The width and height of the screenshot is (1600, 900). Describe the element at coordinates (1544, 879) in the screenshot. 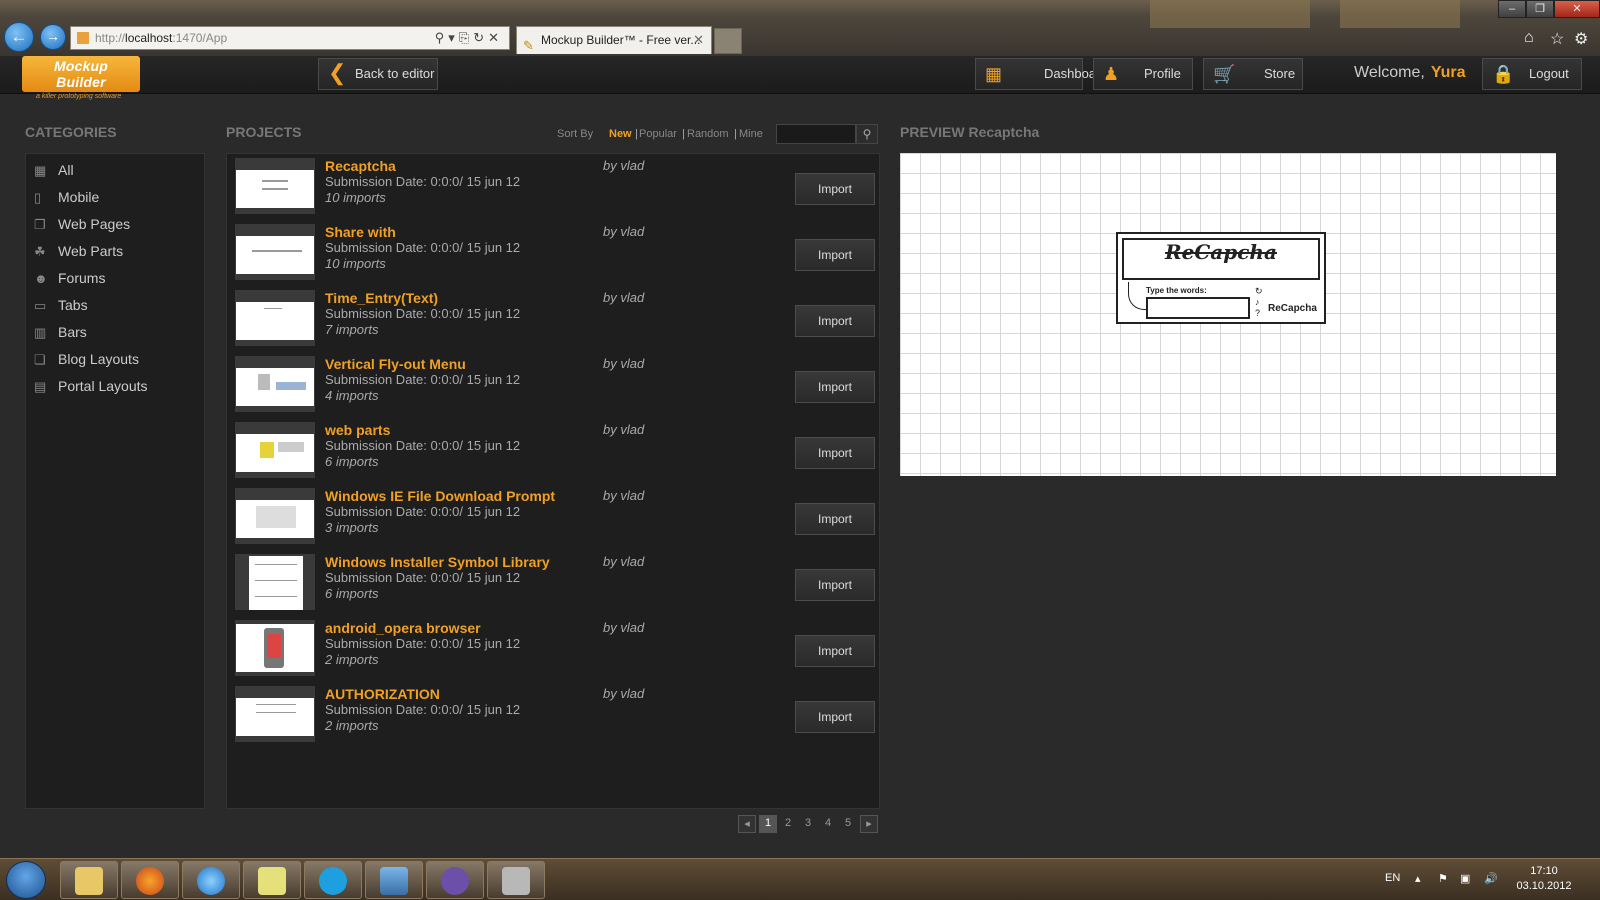

I see `taskbar-clock: 17:10 03.10.2012` at that location.